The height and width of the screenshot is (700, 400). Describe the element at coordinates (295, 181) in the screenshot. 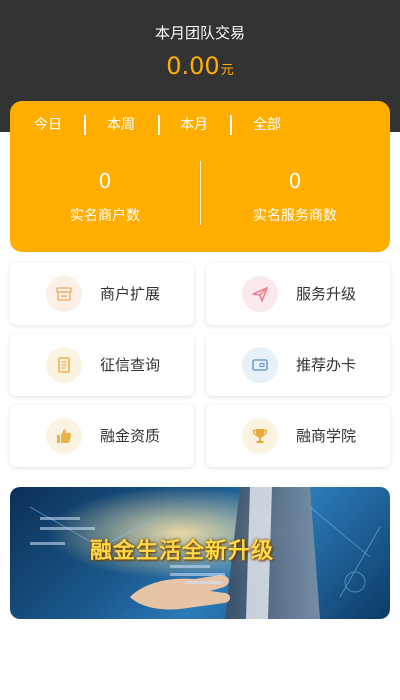

I see `provider-count-value: 0` at that location.